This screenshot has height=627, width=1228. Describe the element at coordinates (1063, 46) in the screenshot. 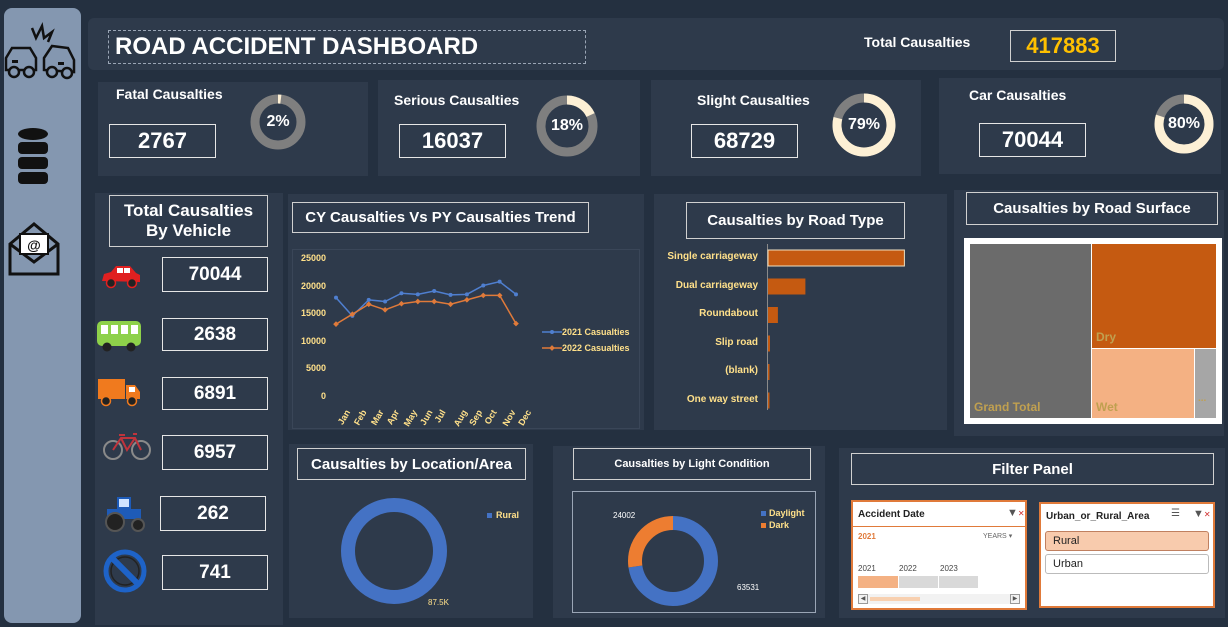

I see `total-casualties-value: 417883` at that location.